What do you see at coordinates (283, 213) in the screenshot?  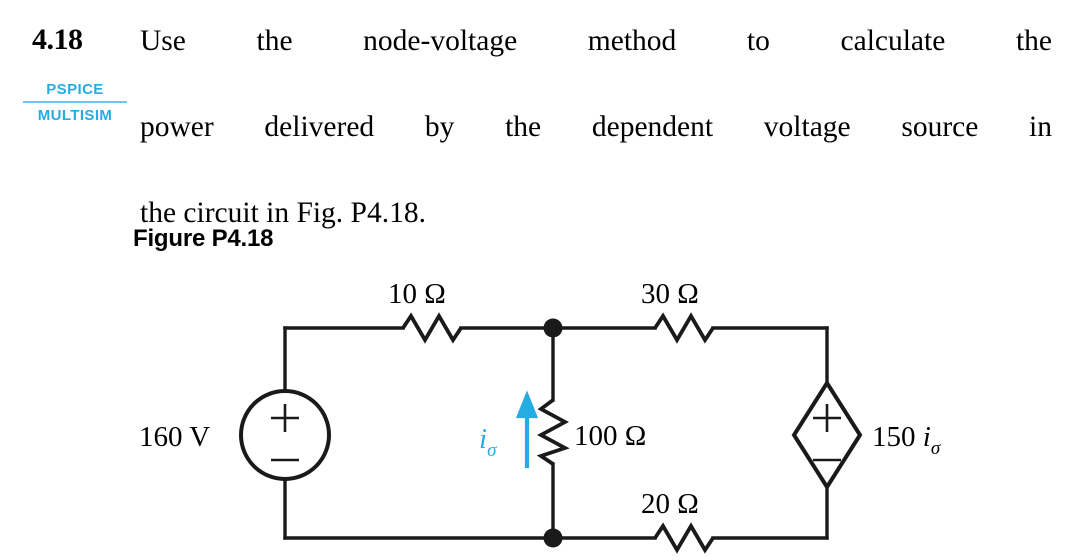 I see `problem-statement-line-3: the circuit in Fig. P4.18.` at bounding box center [283, 213].